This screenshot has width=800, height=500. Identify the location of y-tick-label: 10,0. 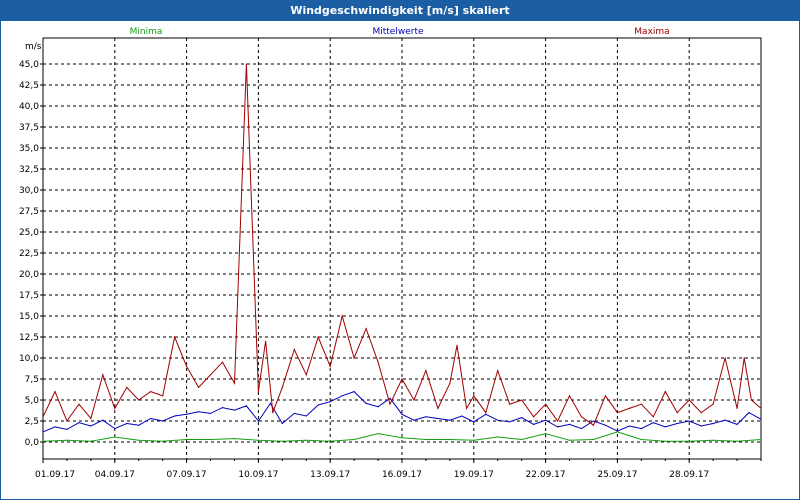
(29, 359).